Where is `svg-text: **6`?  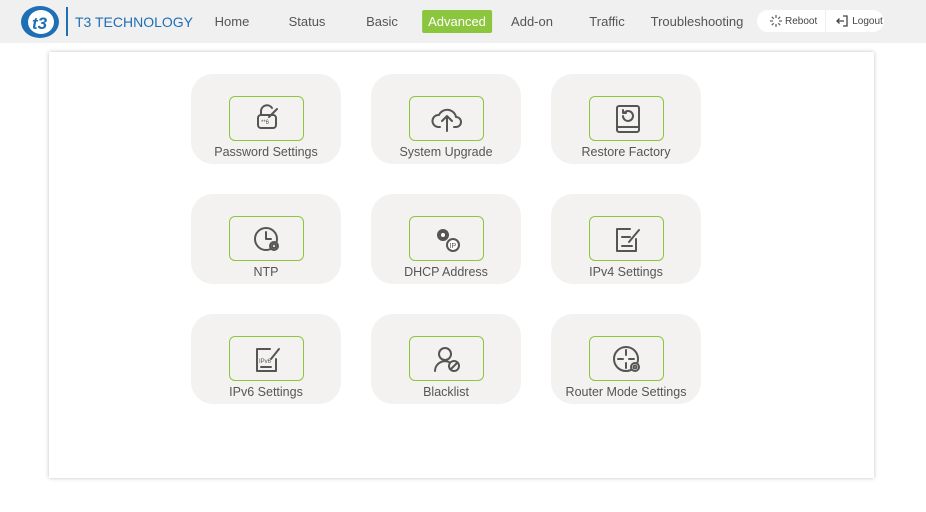 svg-text: **6 is located at coordinates (265, 123).